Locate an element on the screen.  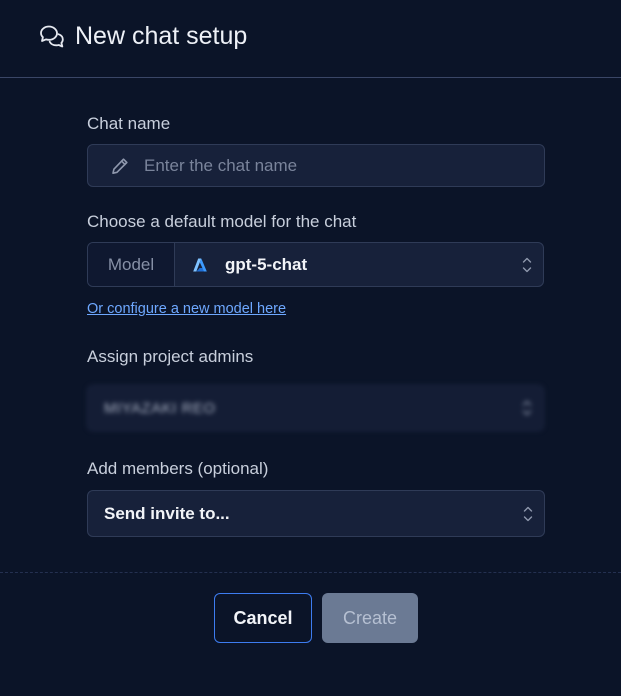
configure-model-link: Or configure a new model here is located at coordinates (186, 309).